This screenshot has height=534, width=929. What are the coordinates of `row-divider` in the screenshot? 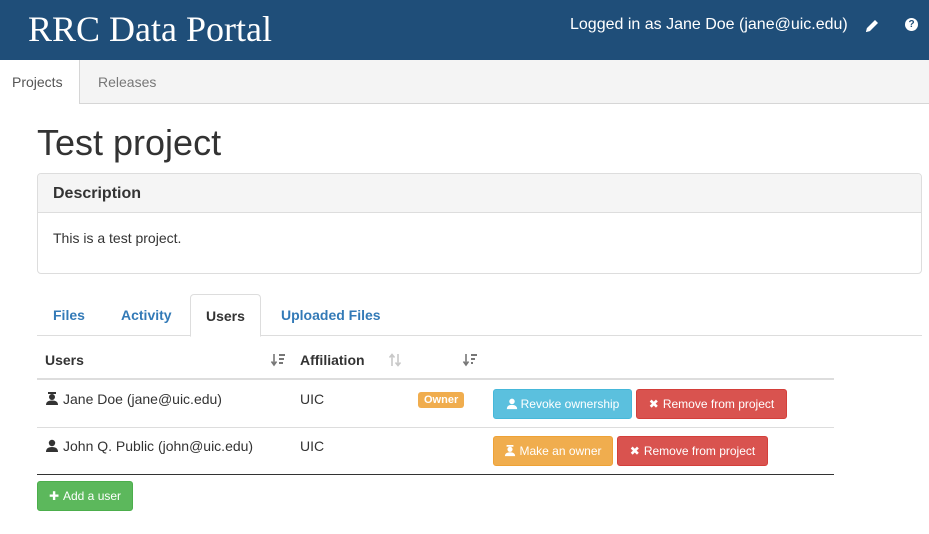 It's located at (435, 427).